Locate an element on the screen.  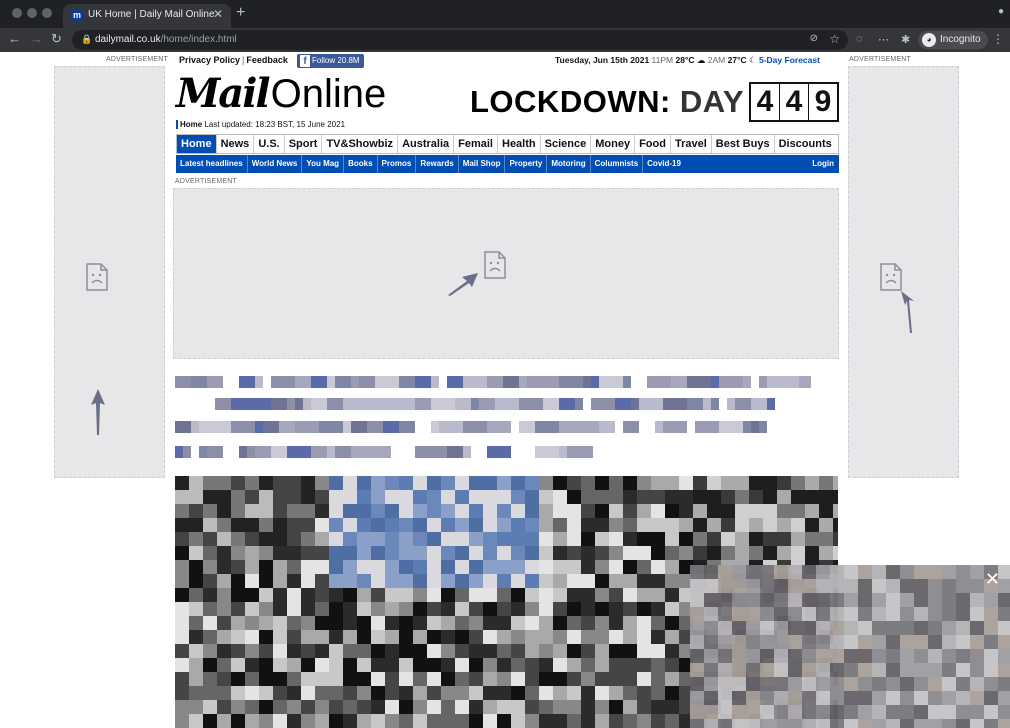
mail-online-logo: MailOnline is located at coordinates (281, 93).